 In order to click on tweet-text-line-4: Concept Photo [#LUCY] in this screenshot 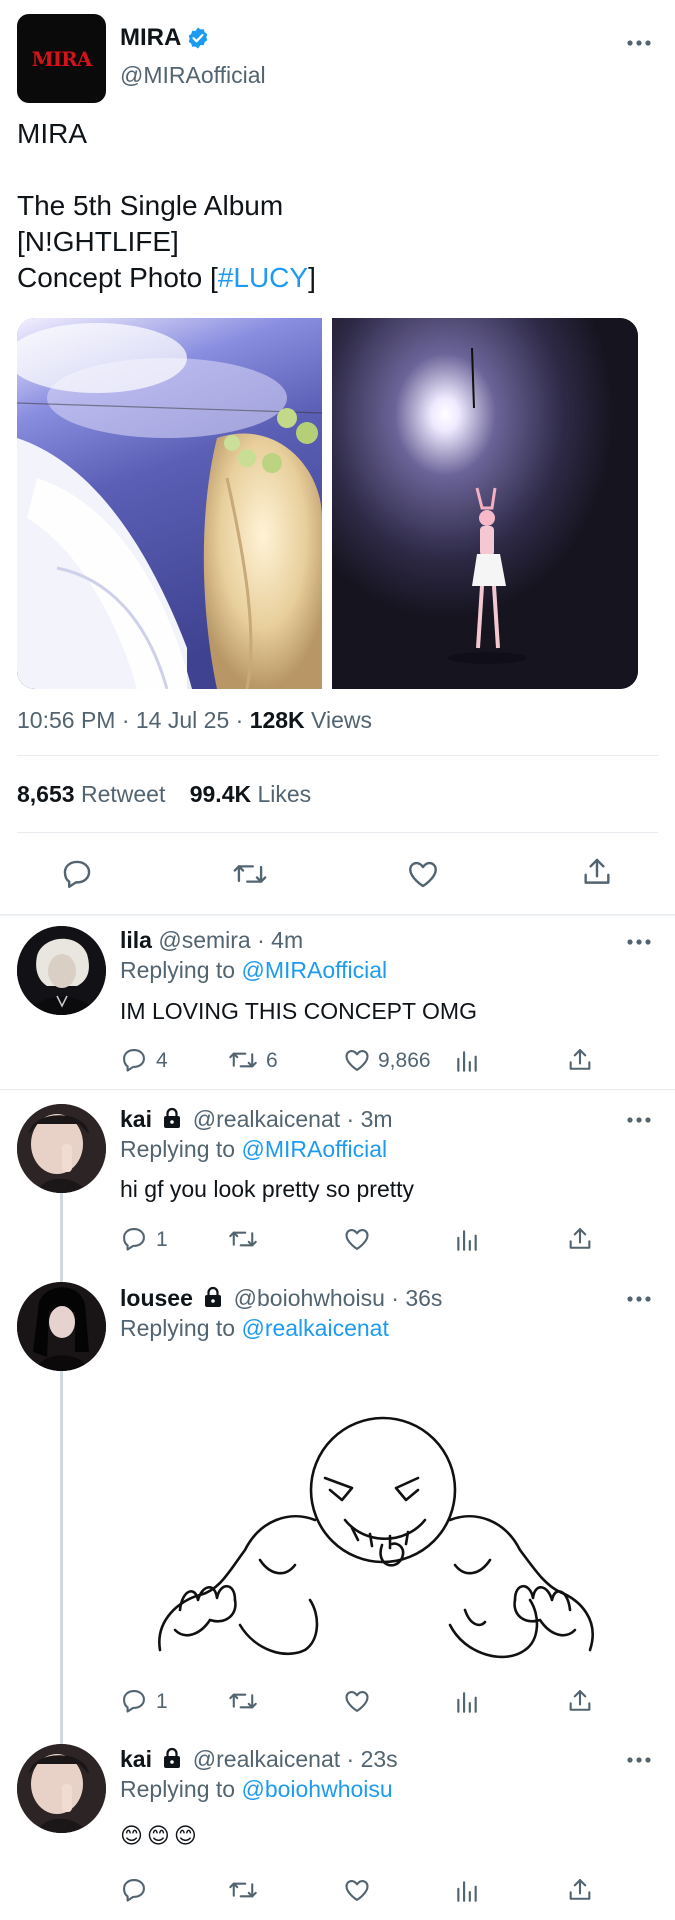, I will do `click(166, 278)`.